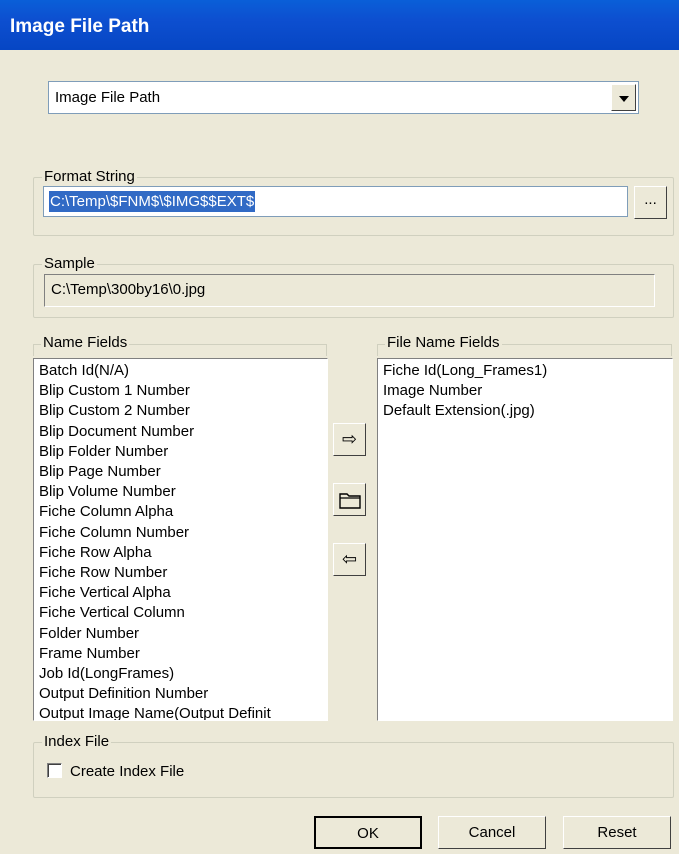  I want to click on list-item: Folder Number, so click(183, 634).